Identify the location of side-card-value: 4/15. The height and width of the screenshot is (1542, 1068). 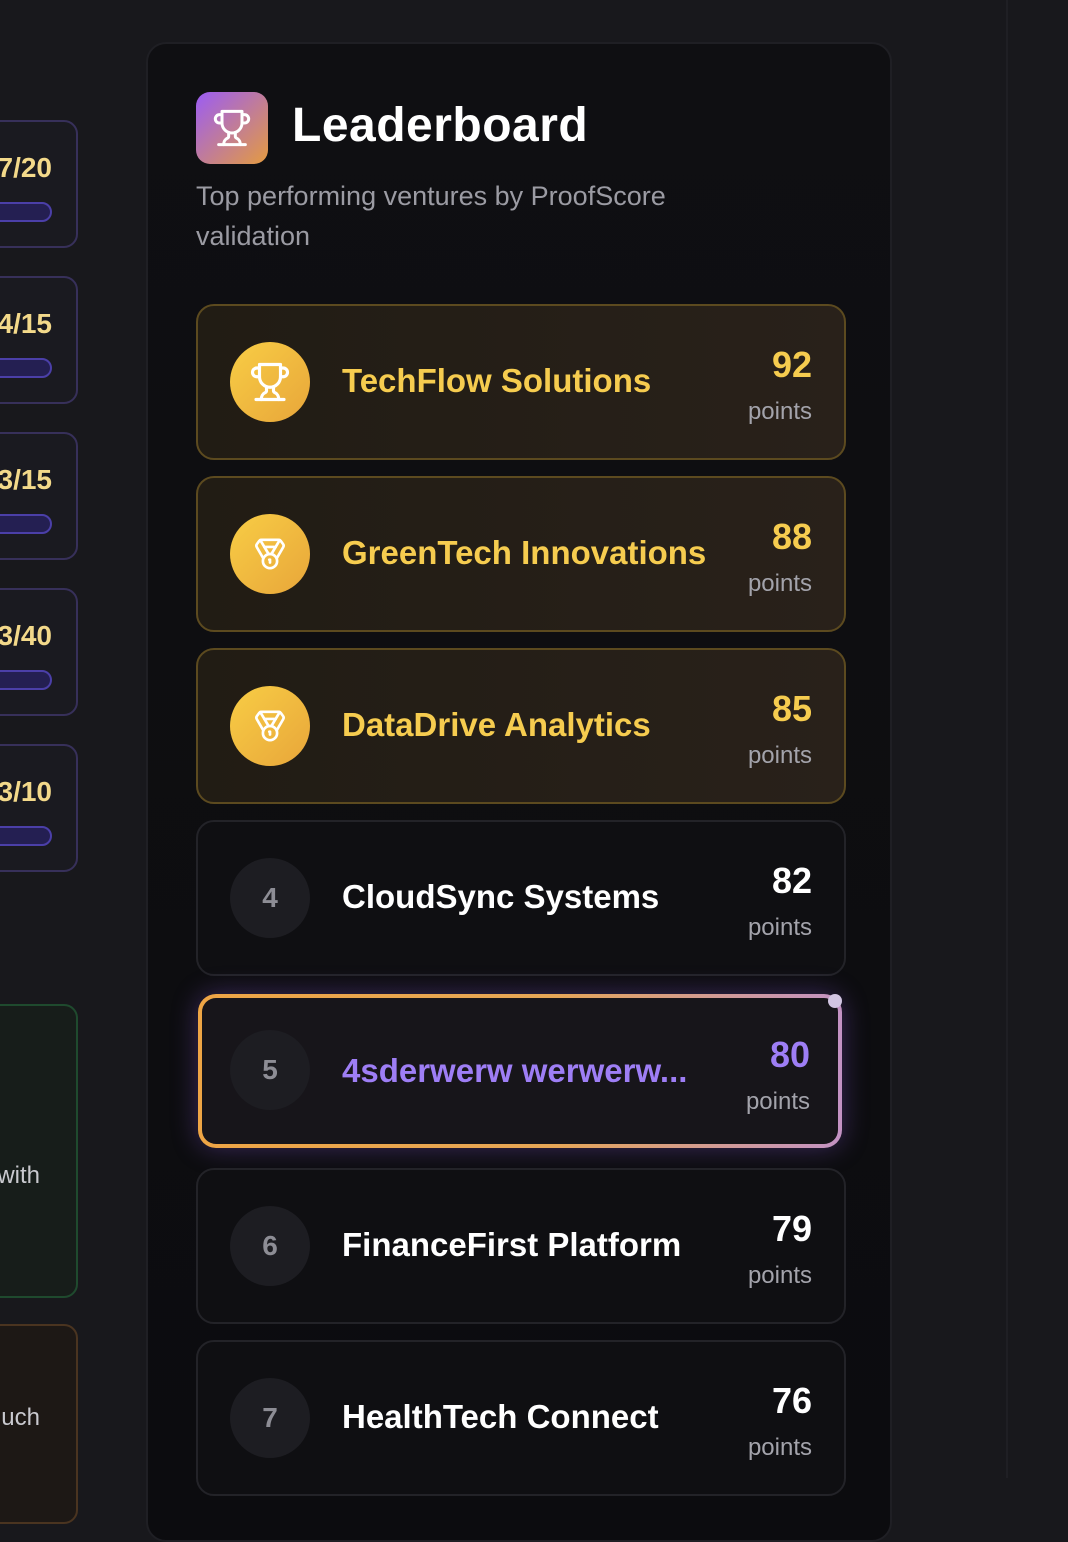
(26, 323).